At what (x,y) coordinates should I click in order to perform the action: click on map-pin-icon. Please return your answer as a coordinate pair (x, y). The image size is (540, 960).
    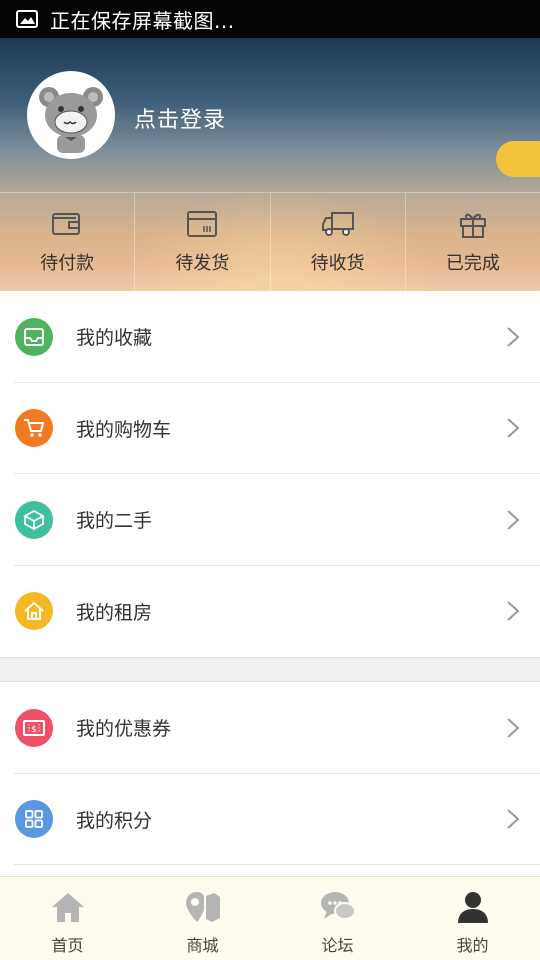
    Looking at the image, I should click on (202, 907).